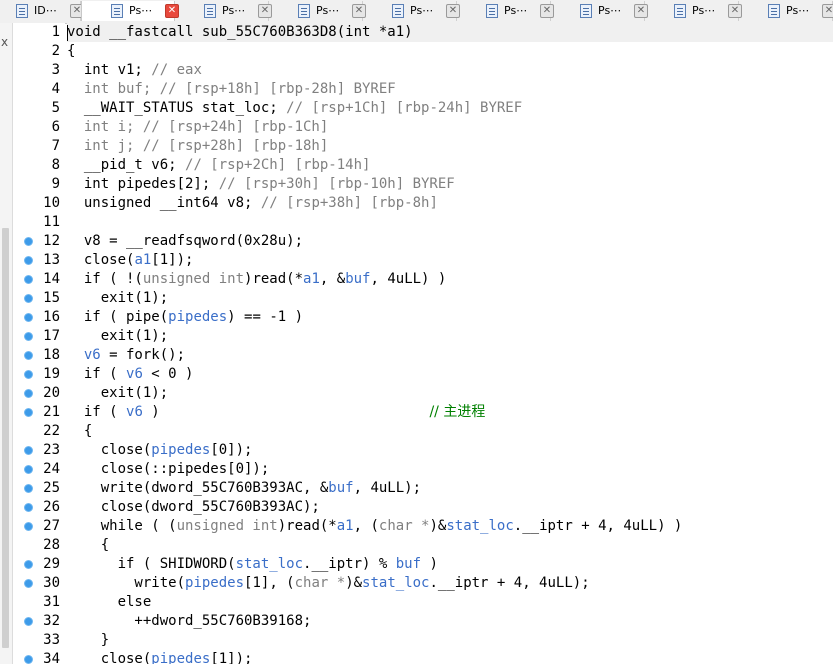  What do you see at coordinates (39, 621) in the screenshot?
I see `gutter-row: 32` at bounding box center [39, 621].